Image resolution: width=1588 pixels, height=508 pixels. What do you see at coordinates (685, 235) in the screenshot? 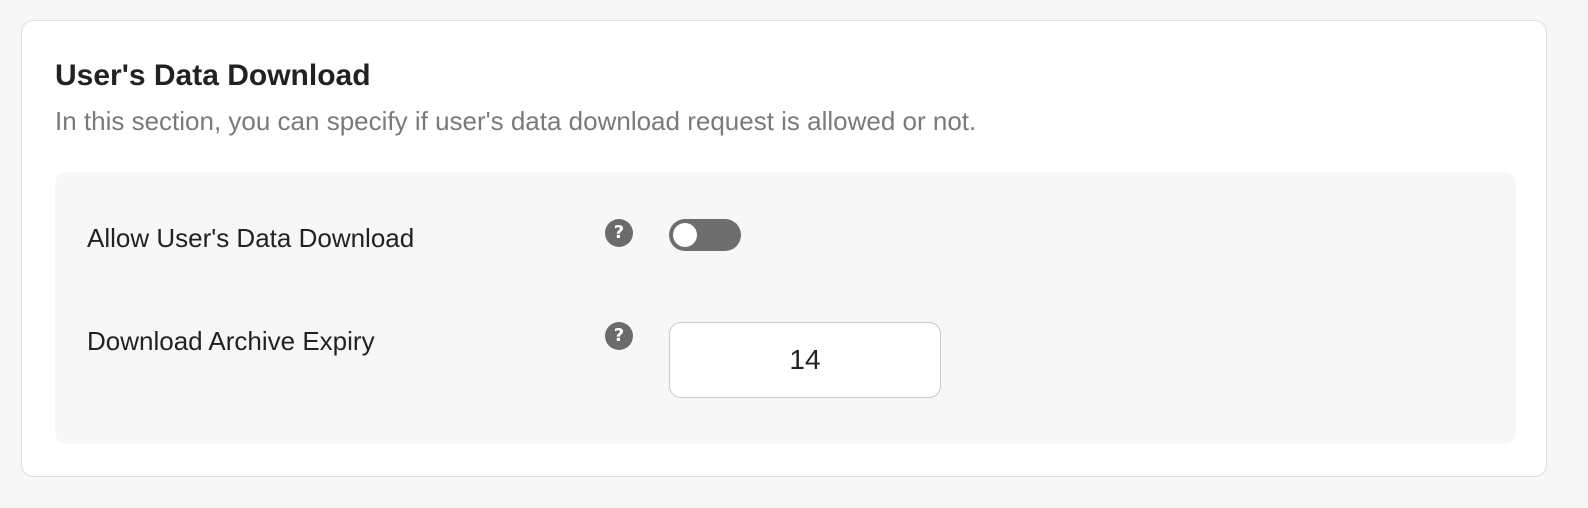
I see `toggle-knob` at bounding box center [685, 235].